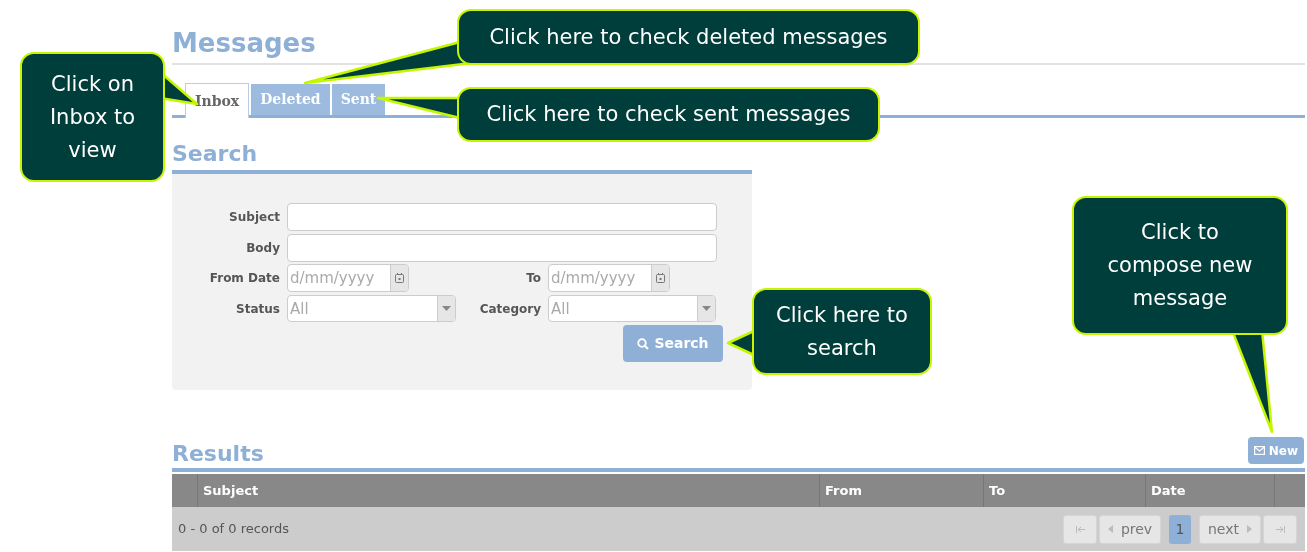 This screenshot has height=552, width=1307. What do you see at coordinates (290, 99) in the screenshot?
I see `tab: Deleted` at bounding box center [290, 99].